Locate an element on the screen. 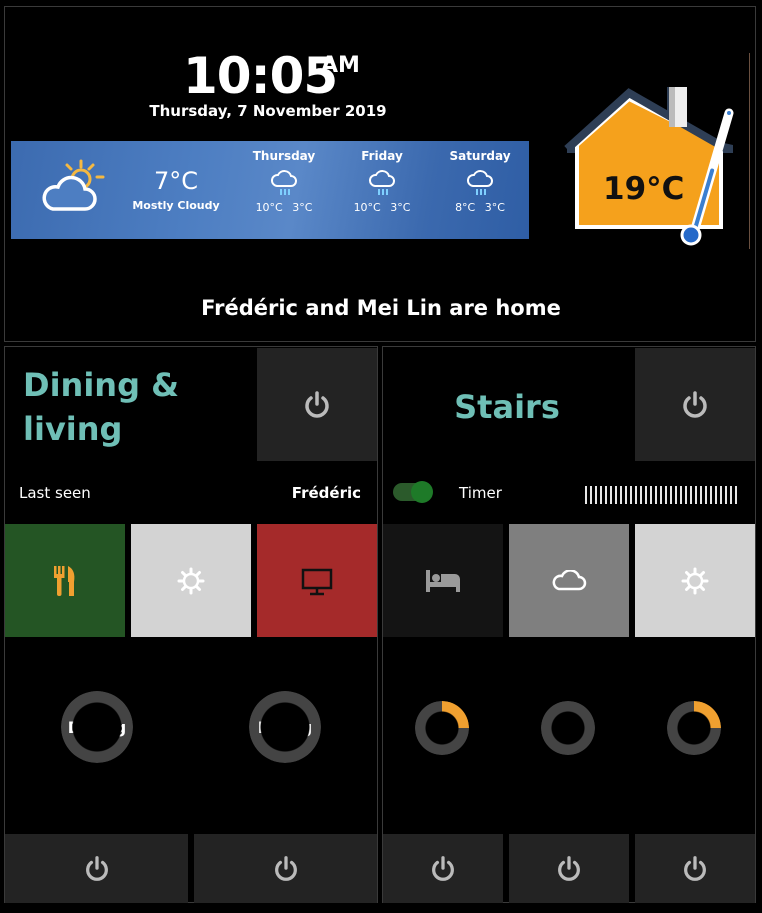 This screenshot has width=762, height=913. cutlery-icon is located at coordinates (64, 581).